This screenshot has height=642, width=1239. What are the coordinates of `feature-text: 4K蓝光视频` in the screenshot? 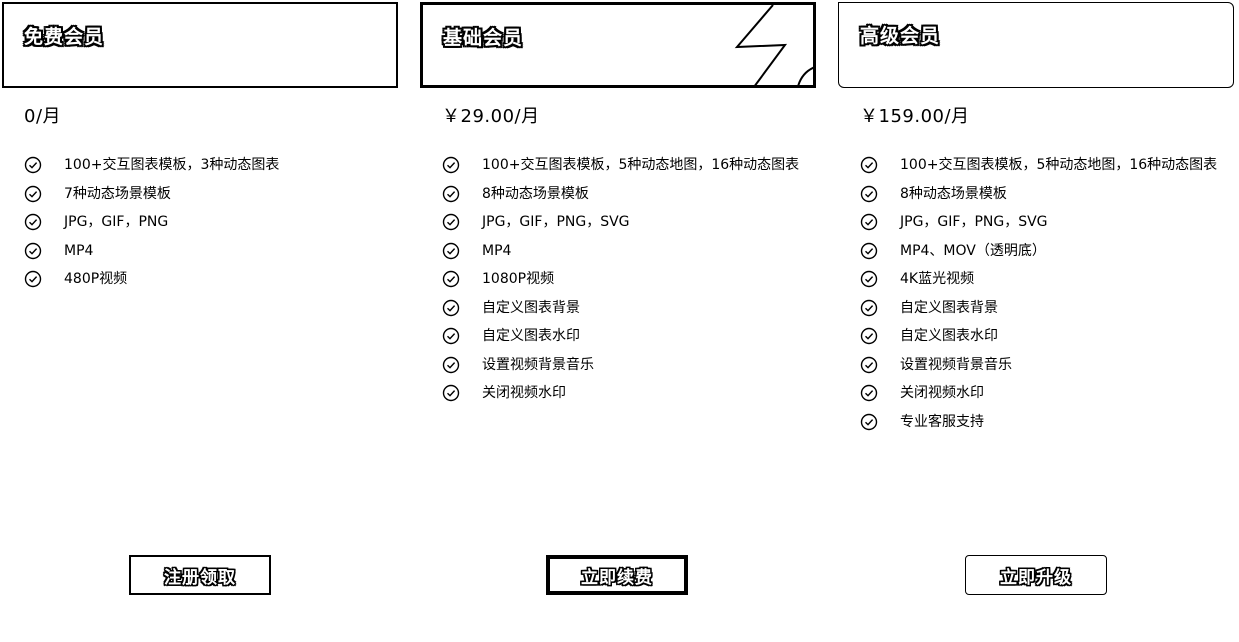 It's located at (937, 279).